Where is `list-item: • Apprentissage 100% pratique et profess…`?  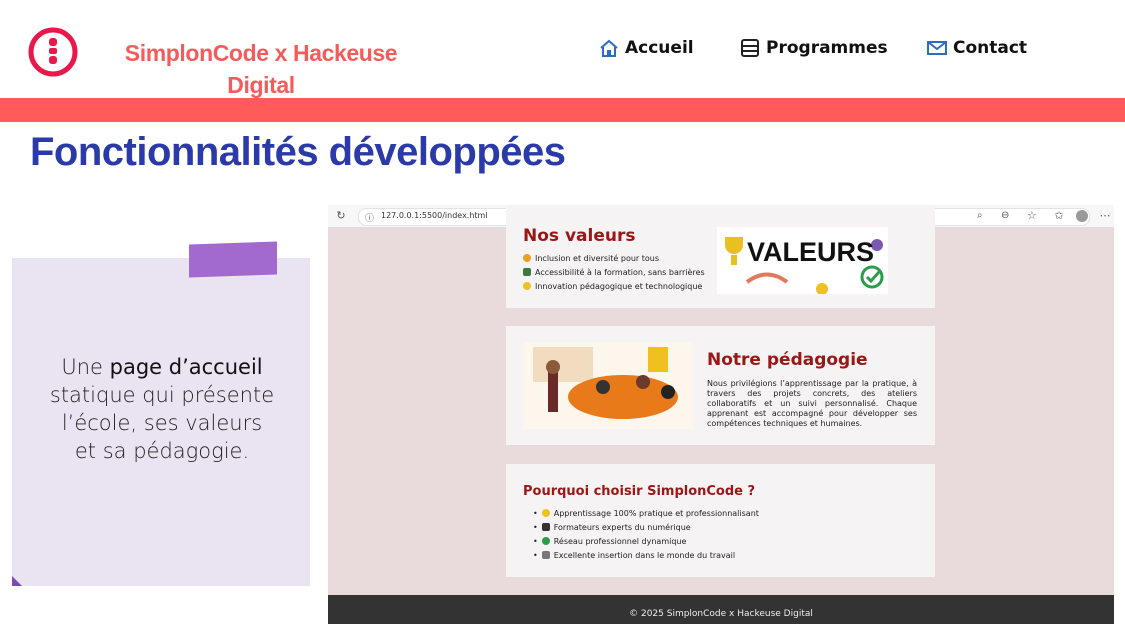
list-item: • Apprentissage 100% pratique et profess… is located at coordinates (646, 513).